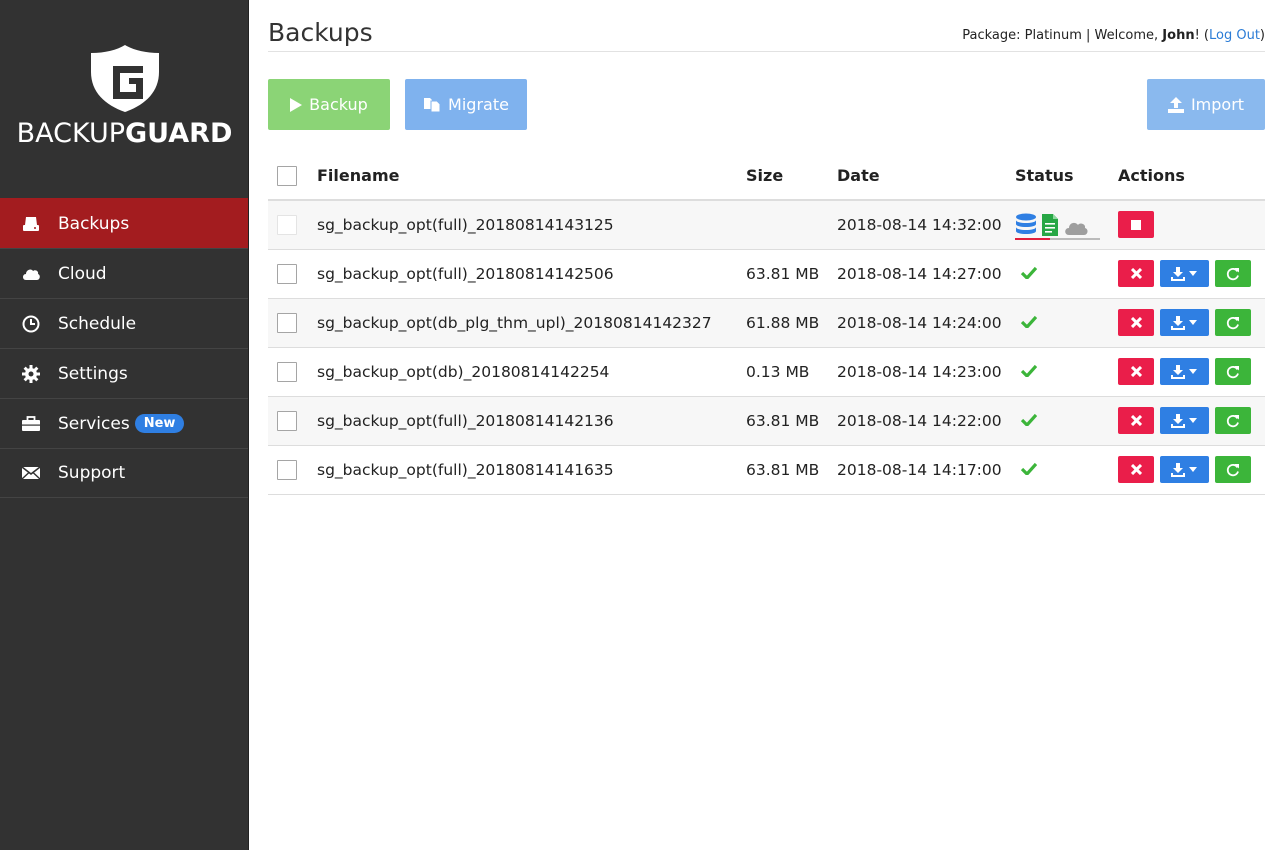  I want to click on date-cell: 2018-08-14 14:22:00, so click(926, 421).